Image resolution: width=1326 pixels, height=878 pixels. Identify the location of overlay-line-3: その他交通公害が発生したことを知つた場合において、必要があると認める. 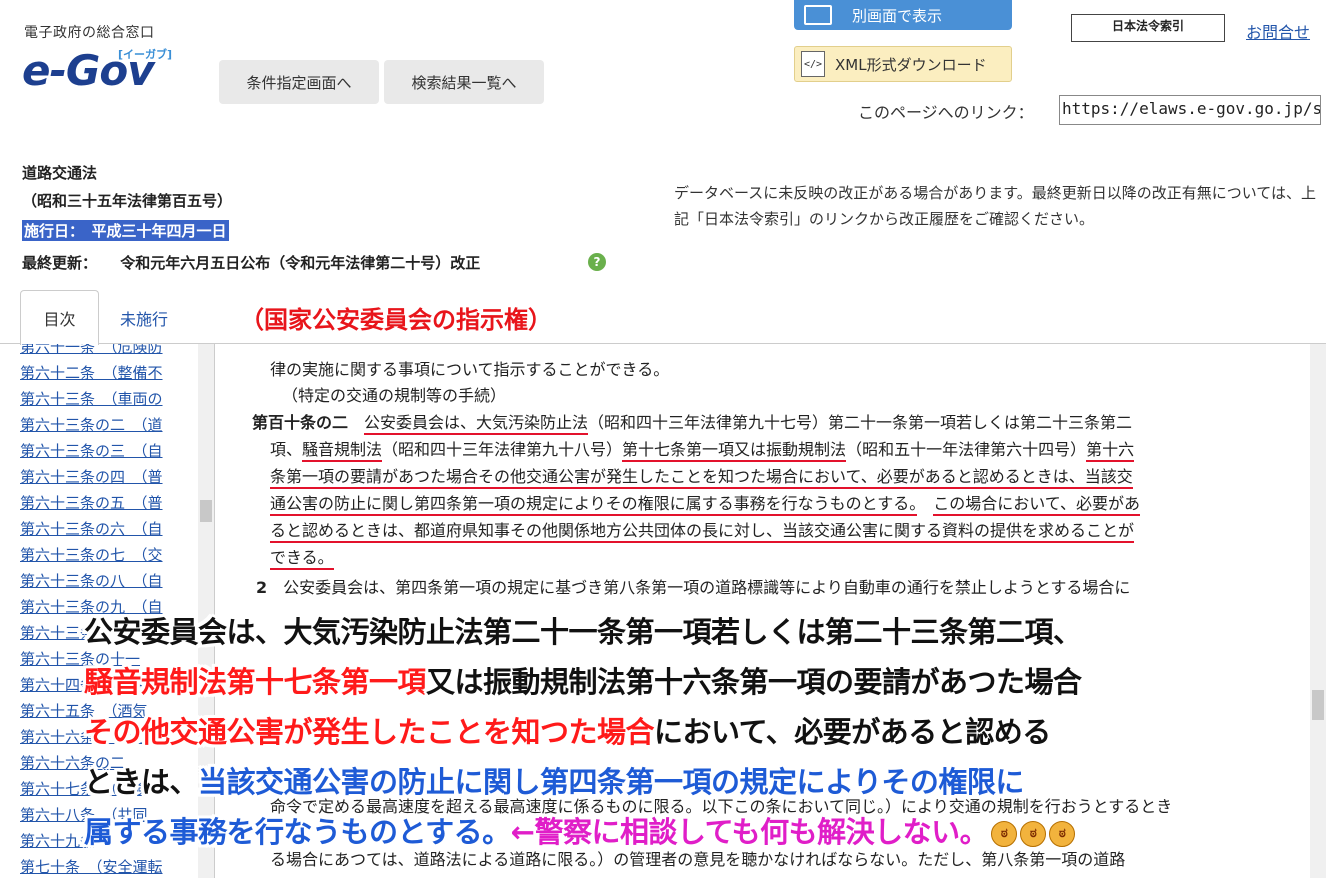
(567, 732).